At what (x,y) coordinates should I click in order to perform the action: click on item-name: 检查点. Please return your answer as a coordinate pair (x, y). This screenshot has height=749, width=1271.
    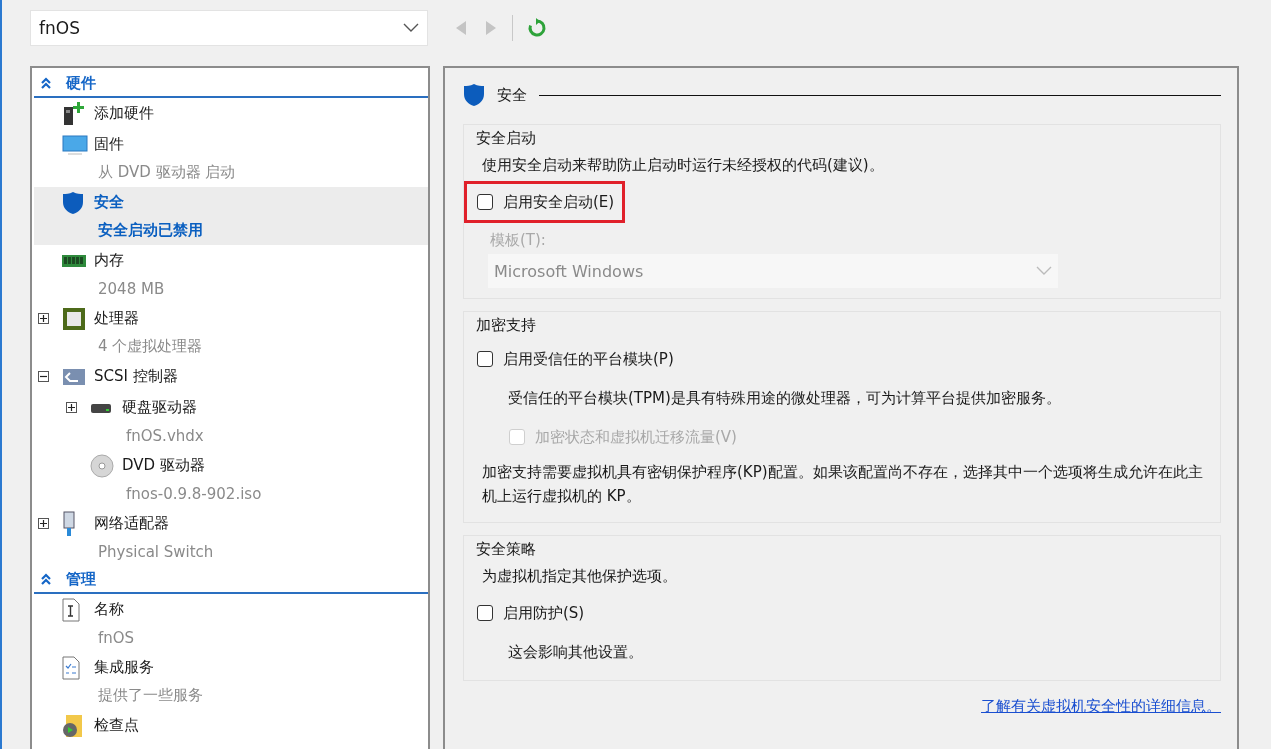
    Looking at the image, I should click on (116, 725).